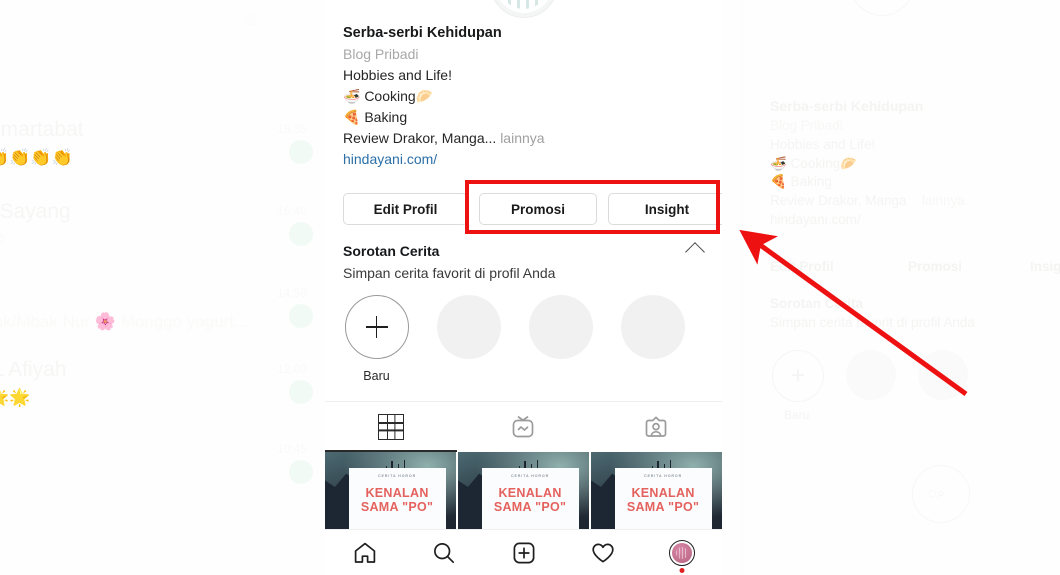 Image resolution: width=1060 pixels, height=575 pixels. I want to click on tab-grid, so click(391, 427).